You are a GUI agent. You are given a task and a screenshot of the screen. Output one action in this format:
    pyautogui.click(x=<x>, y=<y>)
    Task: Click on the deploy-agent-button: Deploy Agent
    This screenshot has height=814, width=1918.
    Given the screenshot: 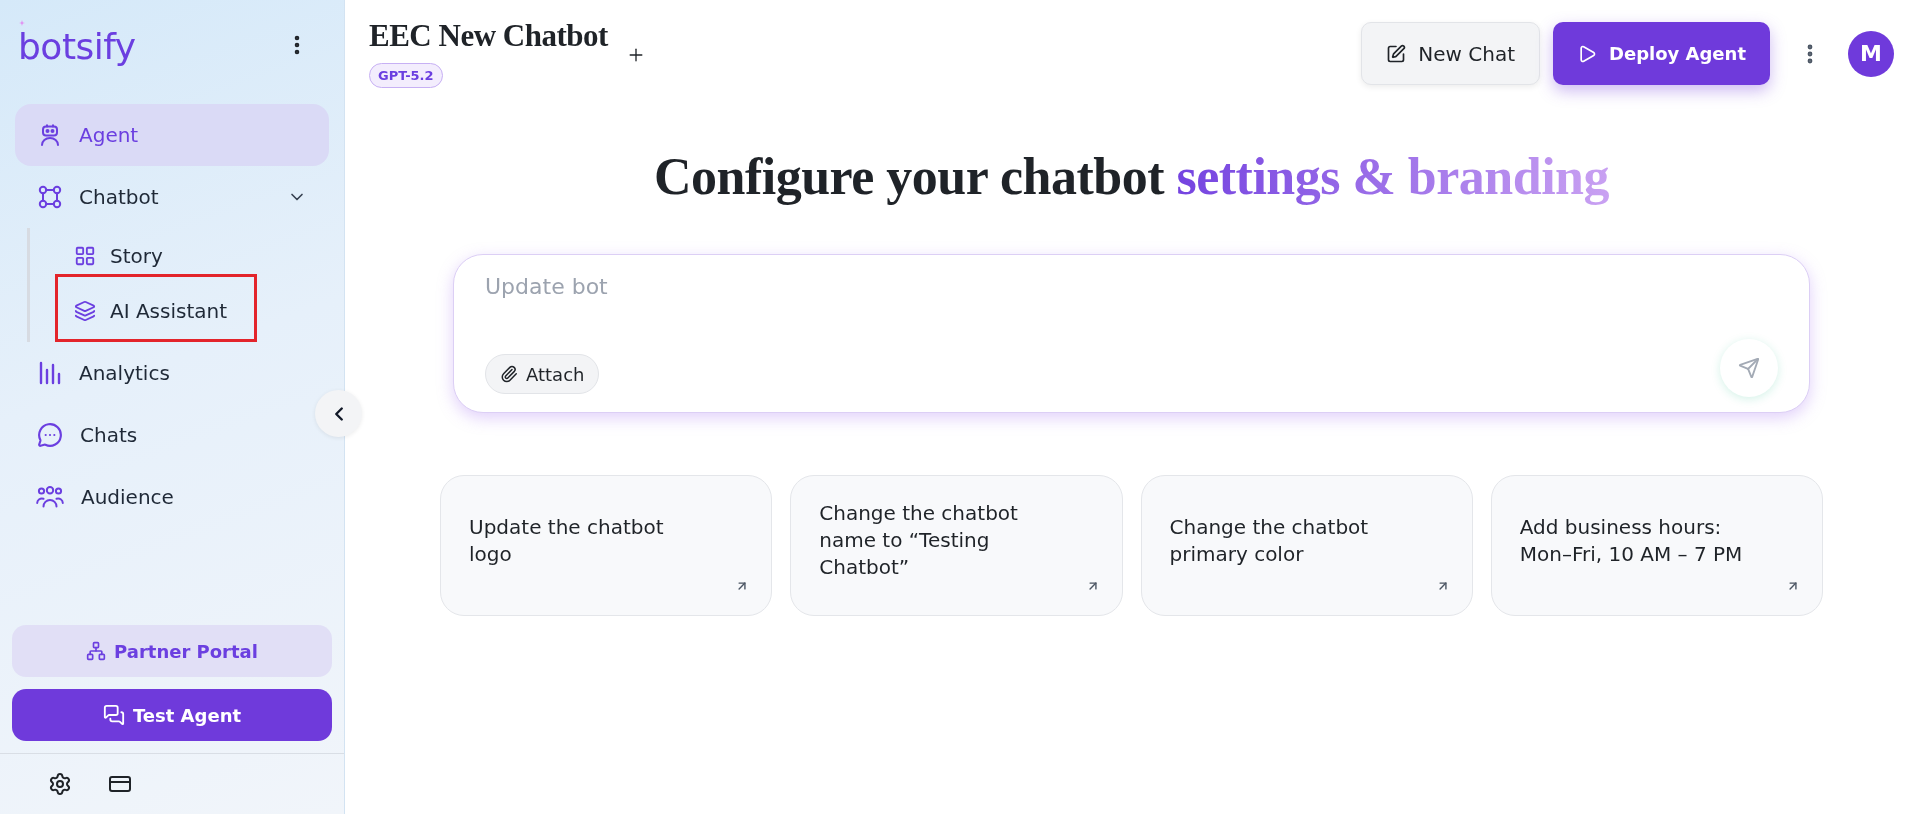 What is the action you would take?
    pyautogui.click(x=1661, y=53)
    